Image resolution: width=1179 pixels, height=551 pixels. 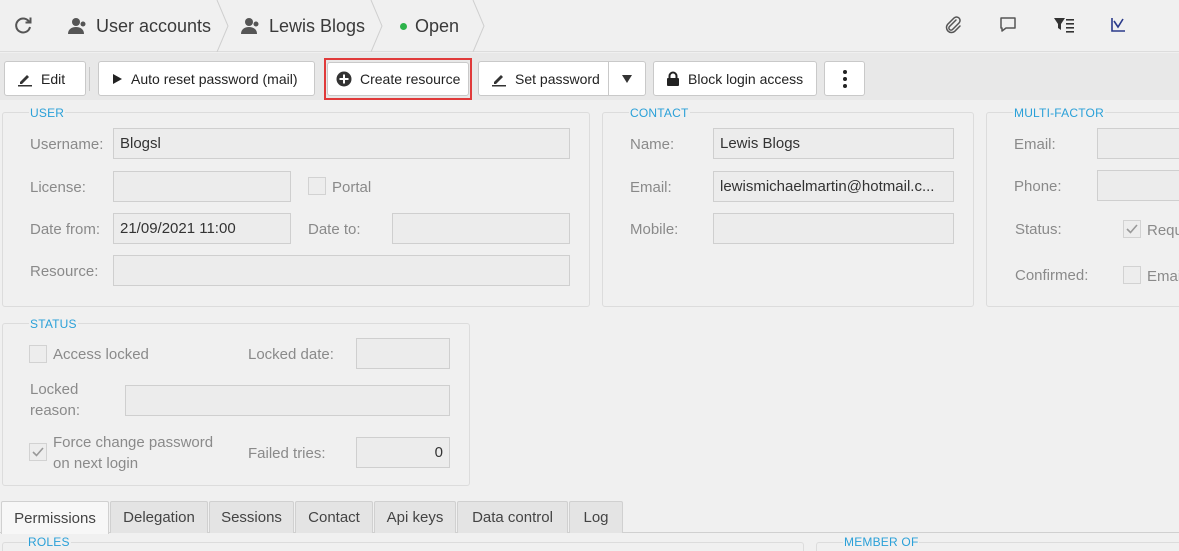 I want to click on breadcrumb-user: Lewis Blogs, so click(x=303, y=26).